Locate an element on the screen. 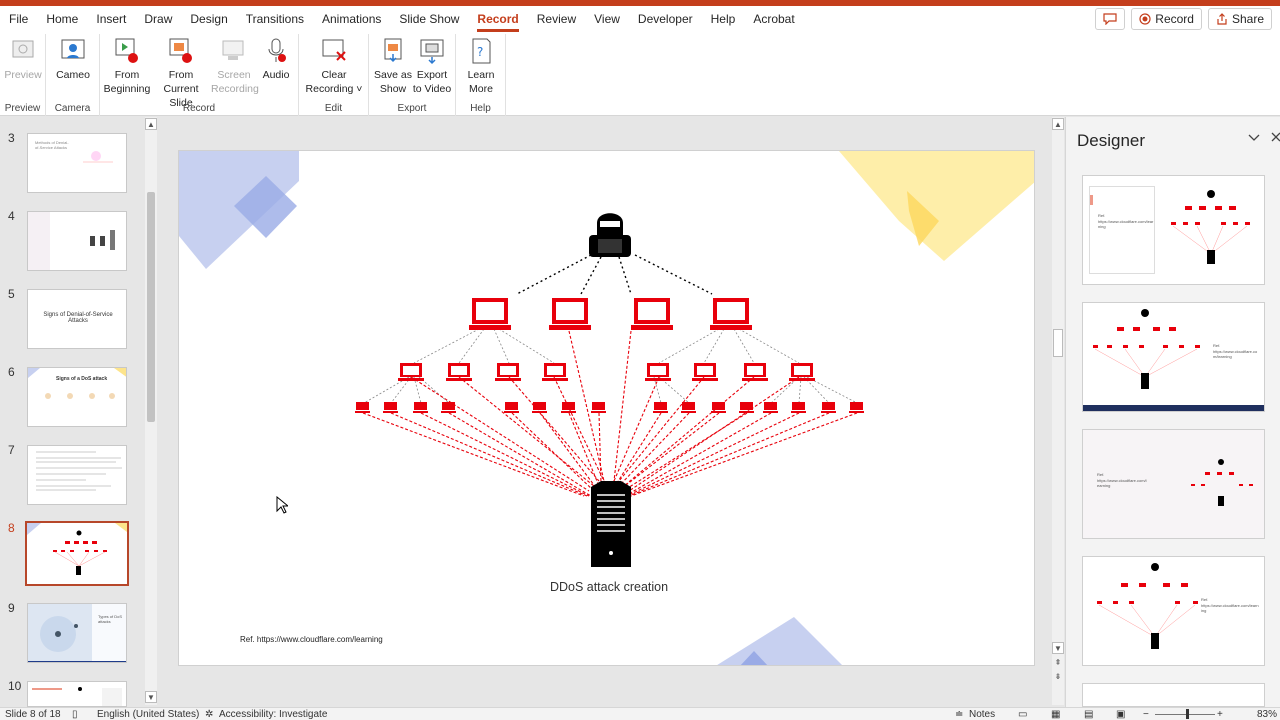  slide-thumbnail-5: Signs of Denial-of-Service Attacks is located at coordinates (77, 319).